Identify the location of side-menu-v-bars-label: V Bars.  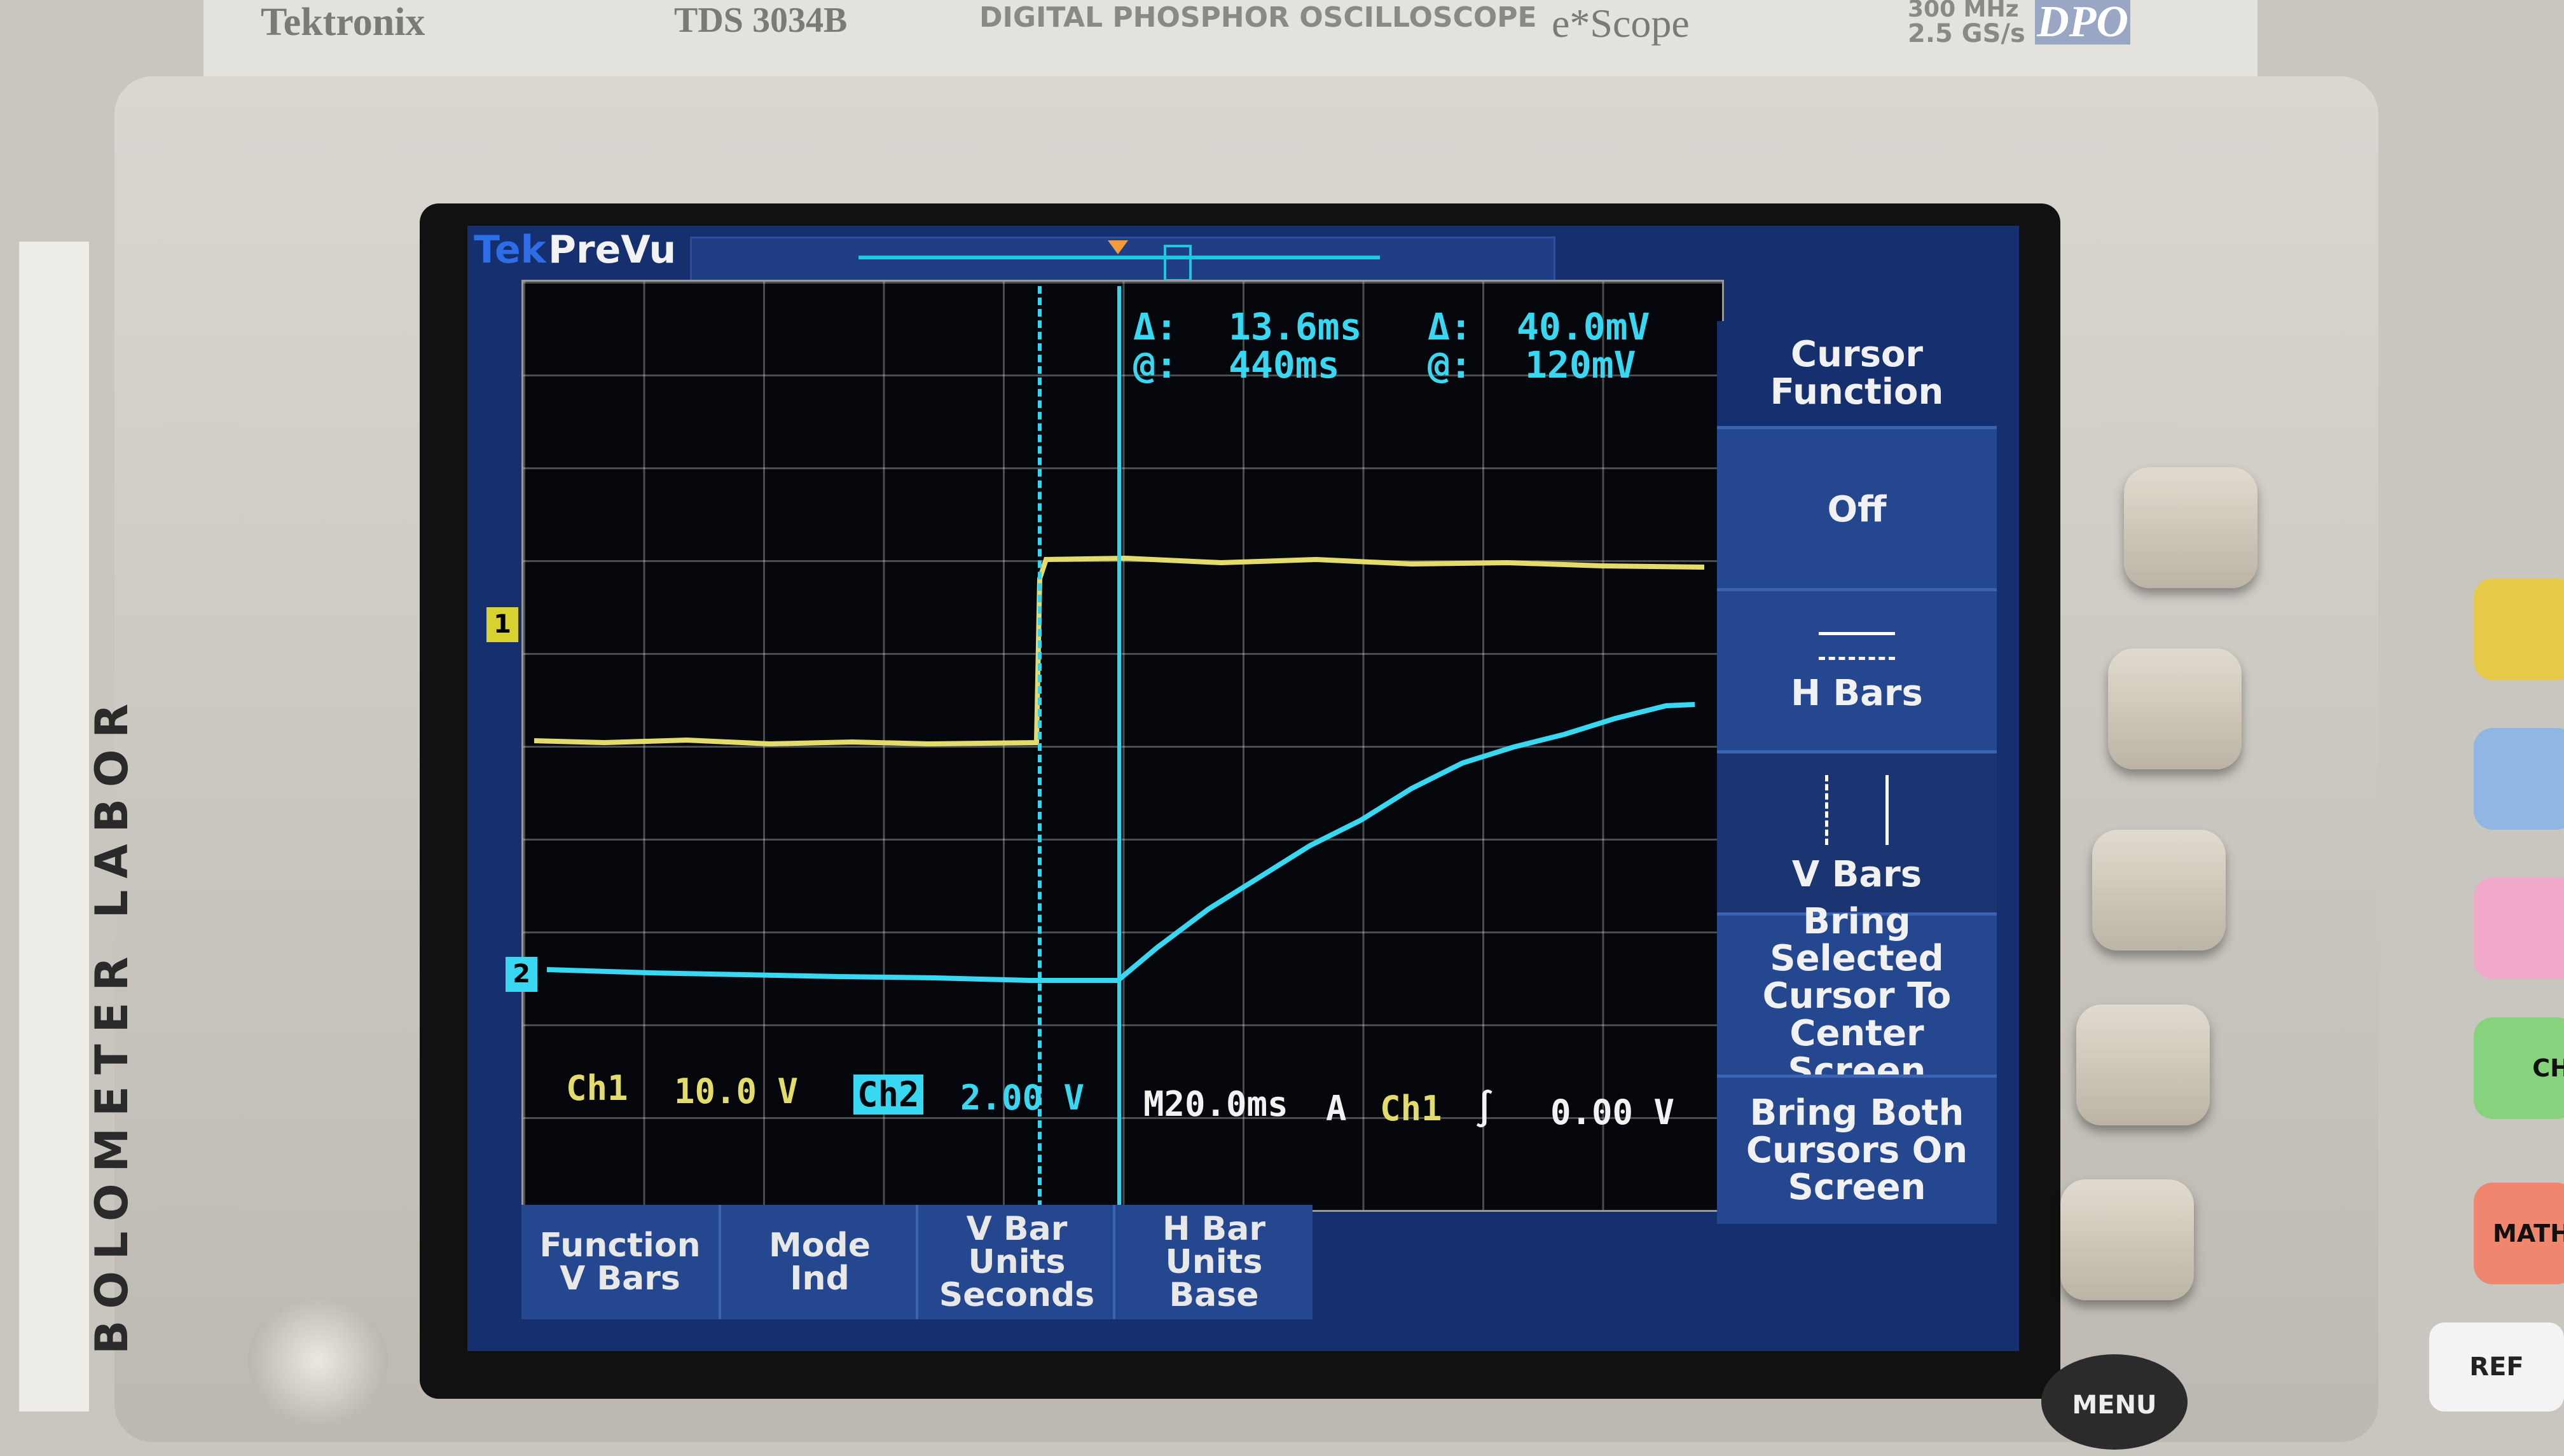
(1856, 875).